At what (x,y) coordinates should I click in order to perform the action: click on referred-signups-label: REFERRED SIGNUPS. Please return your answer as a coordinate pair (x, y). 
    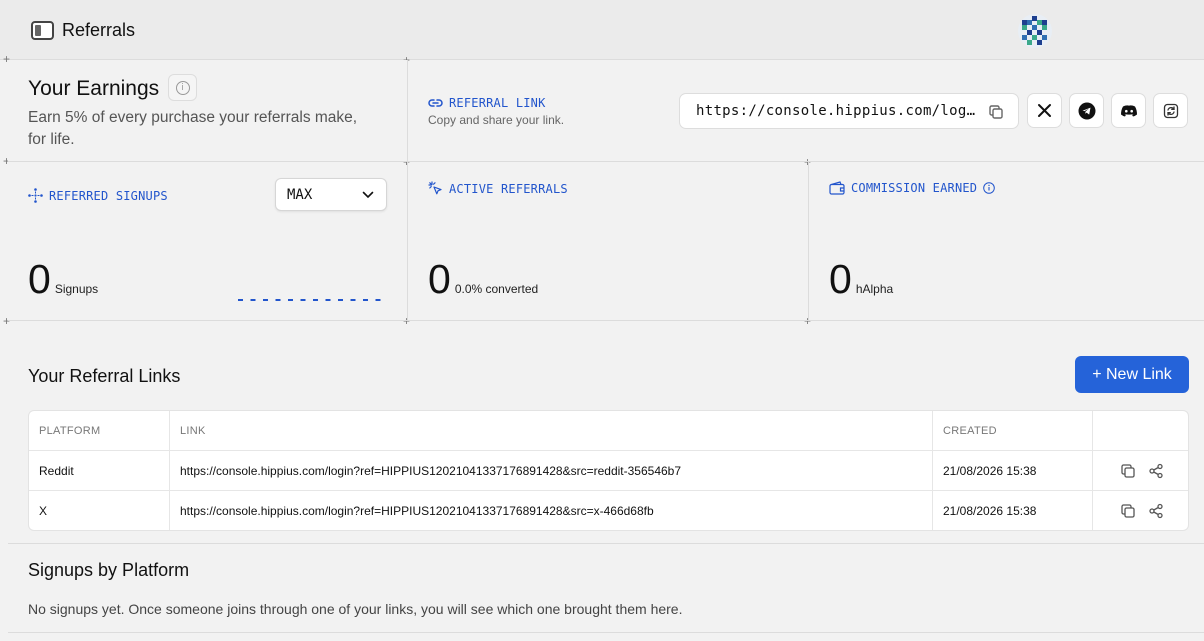
    Looking at the image, I should click on (98, 195).